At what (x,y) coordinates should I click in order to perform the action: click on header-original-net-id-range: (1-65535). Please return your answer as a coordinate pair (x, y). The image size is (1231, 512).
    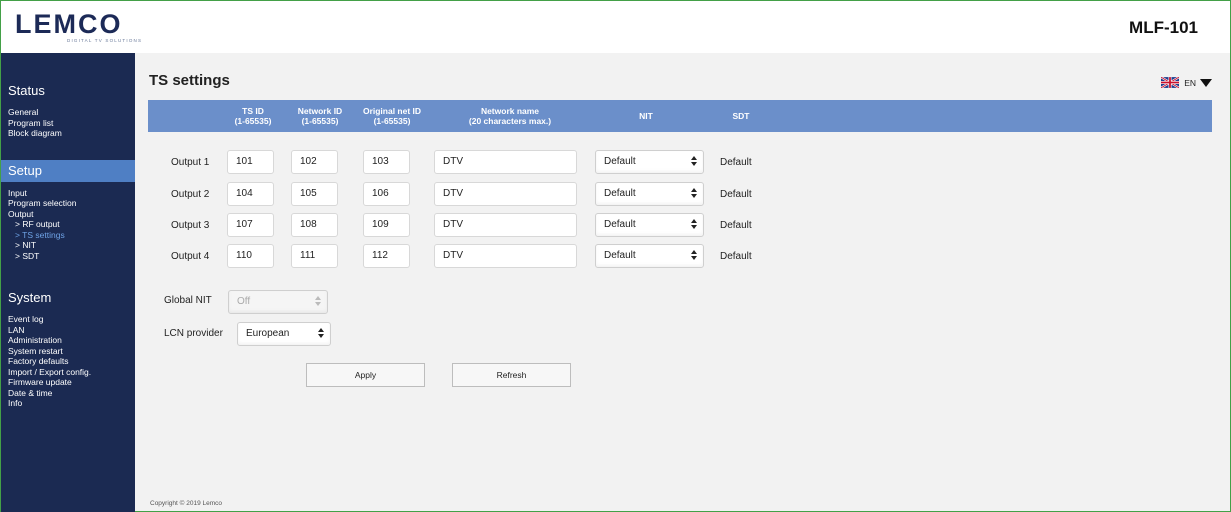
    Looking at the image, I should click on (392, 121).